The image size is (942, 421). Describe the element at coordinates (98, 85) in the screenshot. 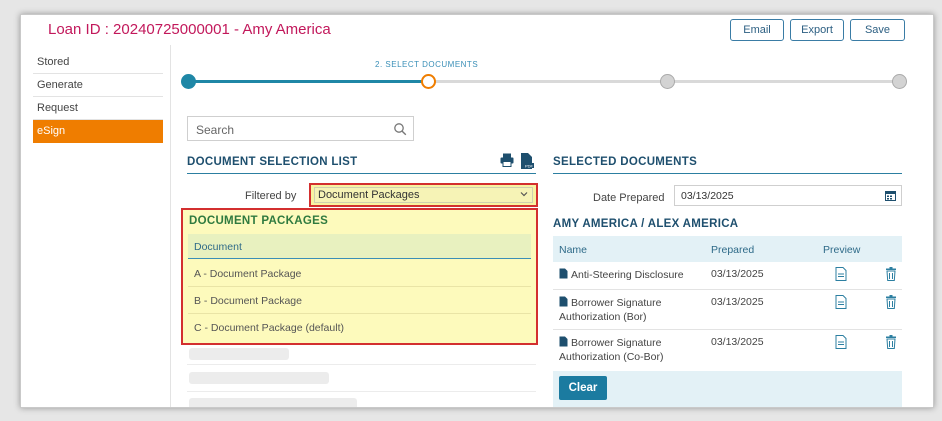

I see `sidebar-item-generate: Generate` at that location.